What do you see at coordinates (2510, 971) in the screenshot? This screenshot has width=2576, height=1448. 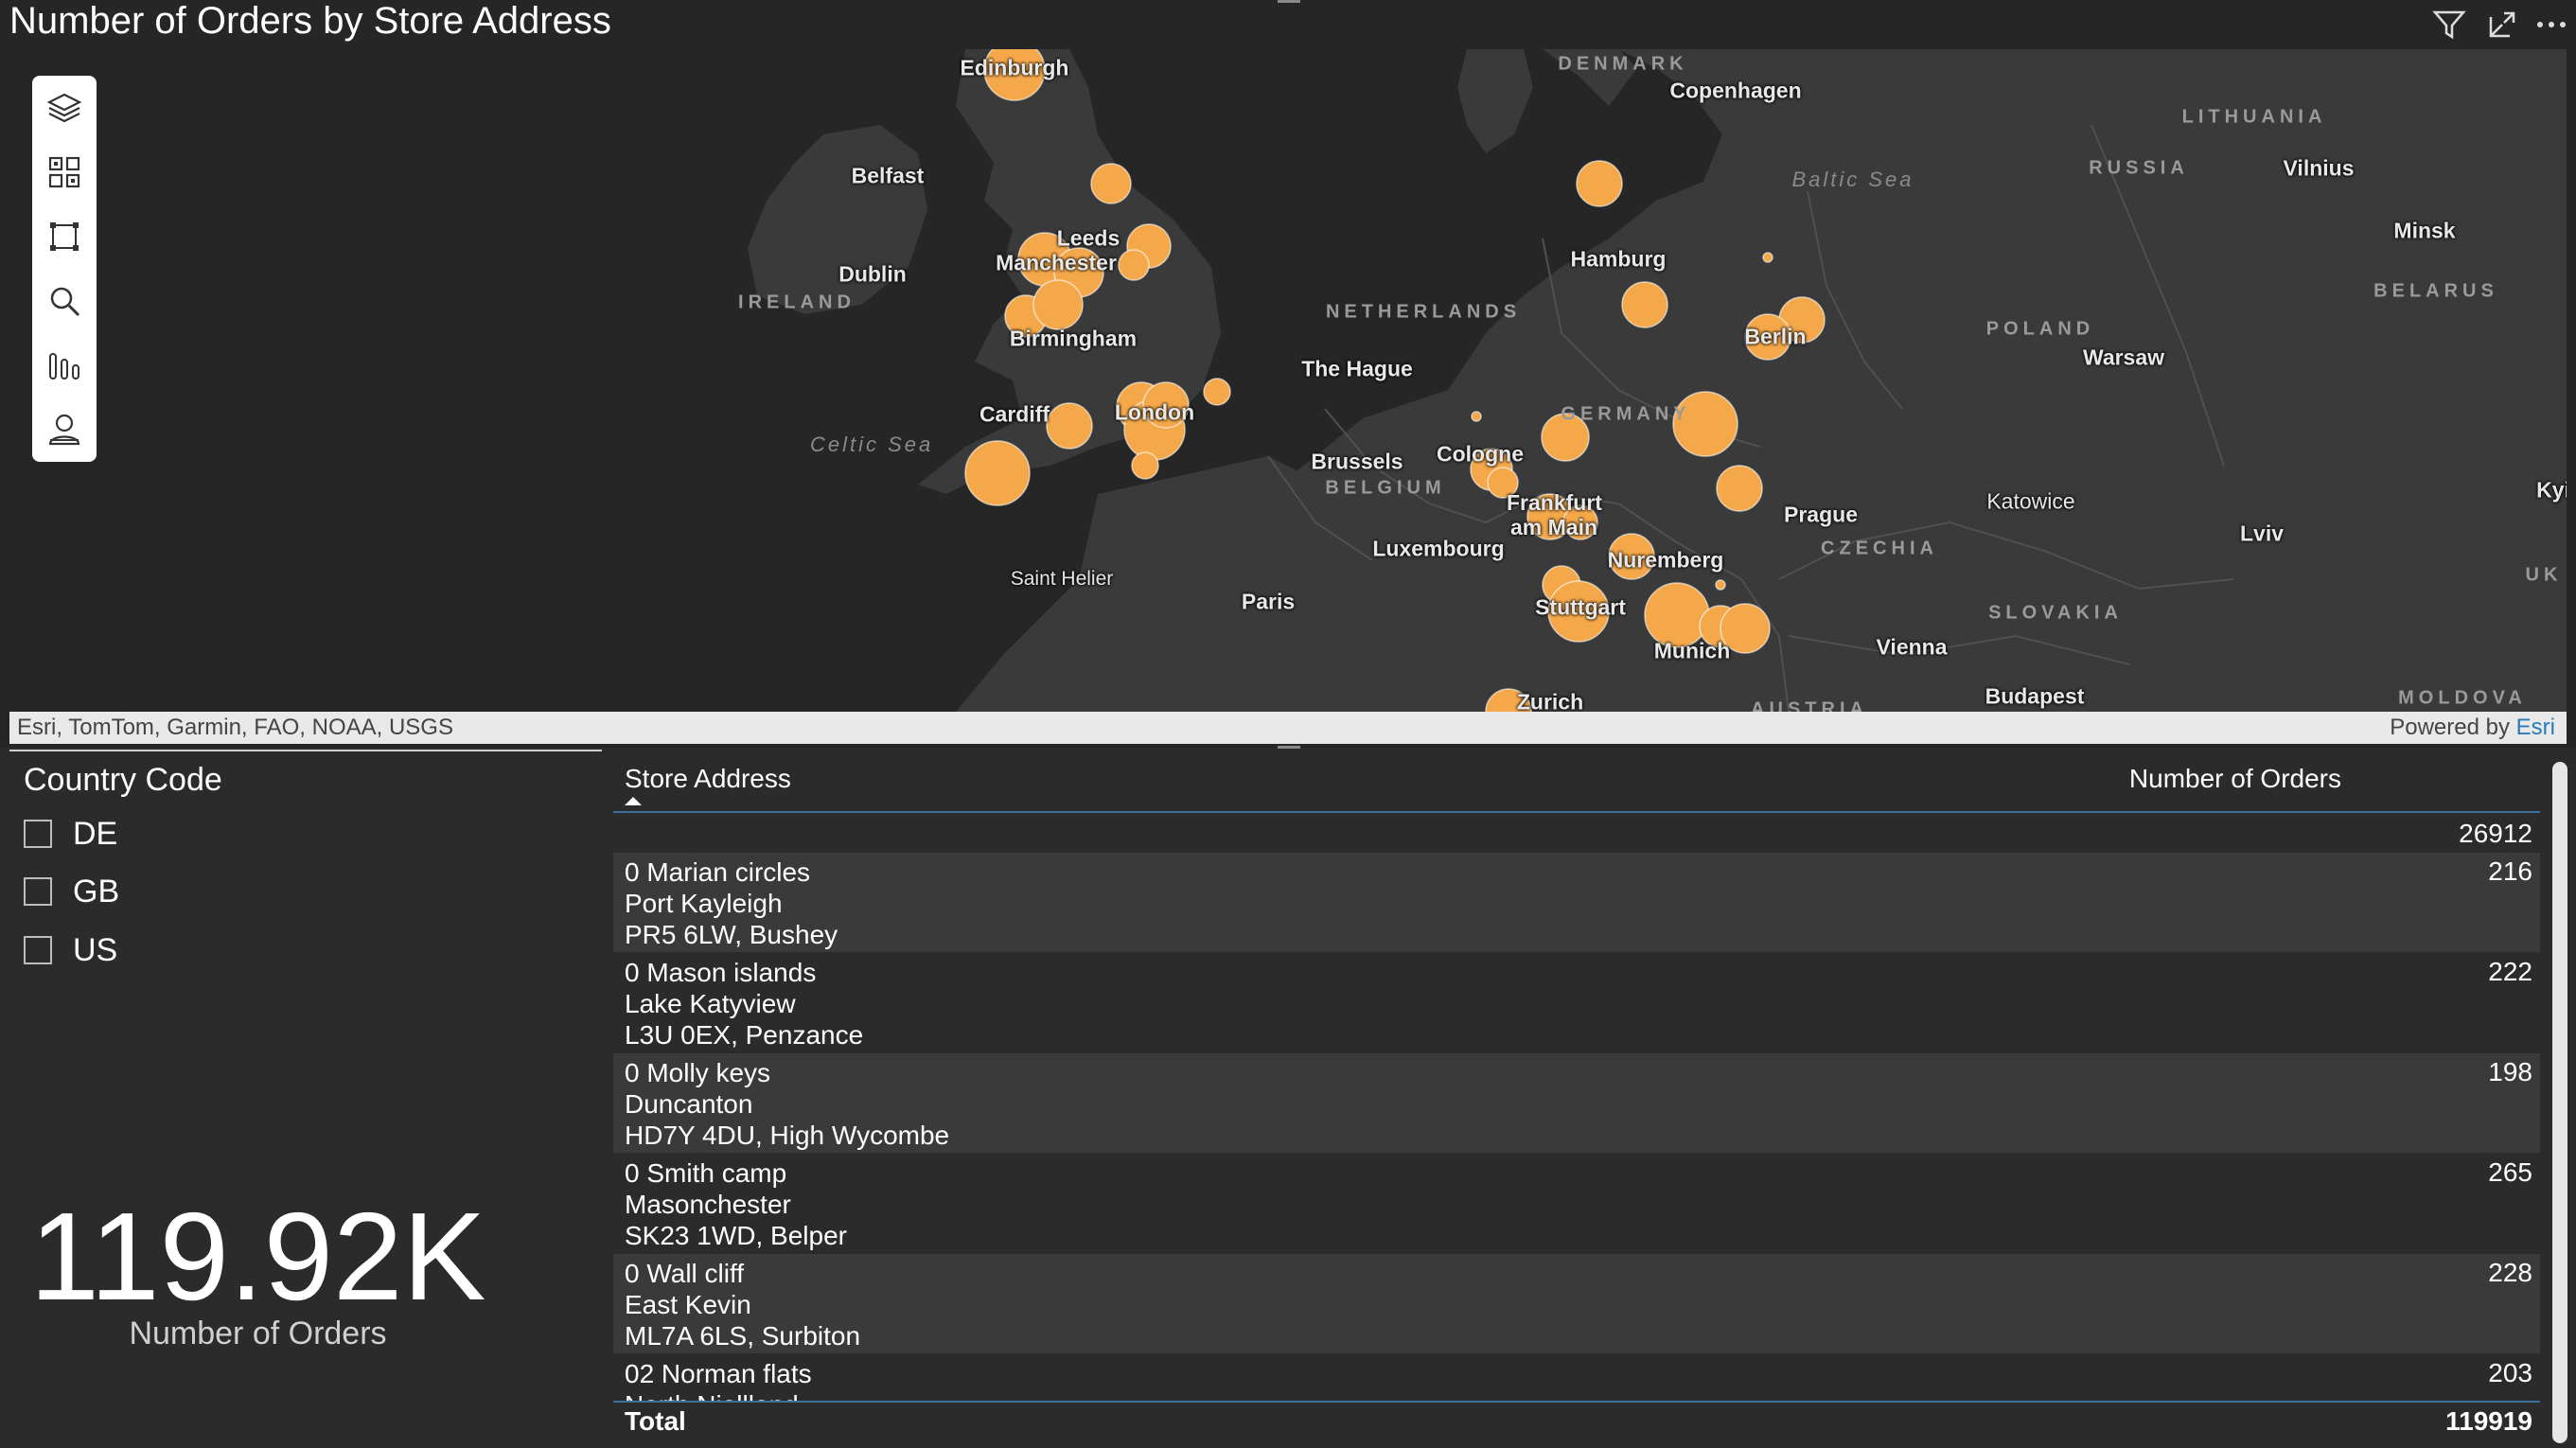 I see `orders-cell: 222` at bounding box center [2510, 971].